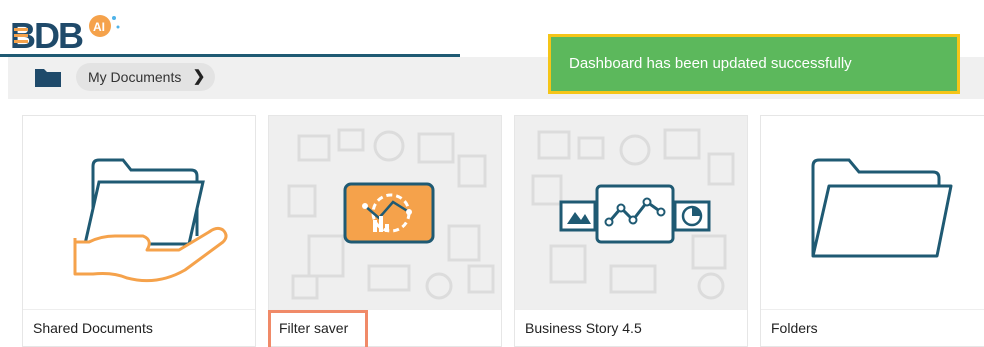 The width and height of the screenshot is (984, 347). I want to click on success-toast: Dashboard has been updated successfully, so click(754, 64).